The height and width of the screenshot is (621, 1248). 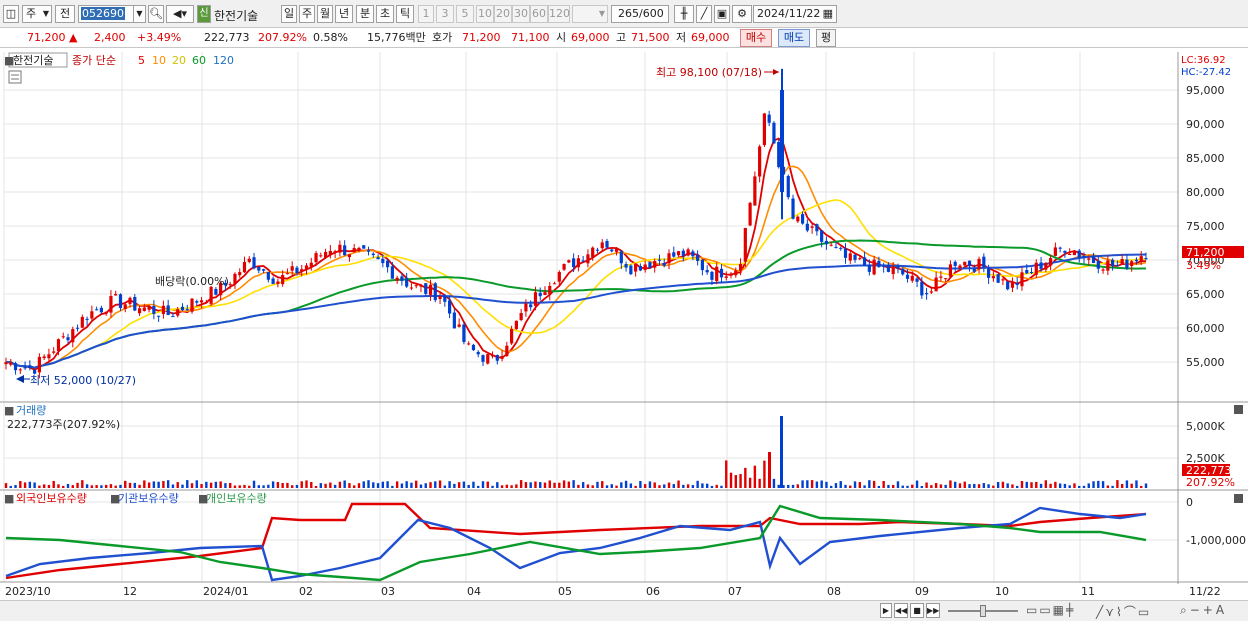 I want to click on tab-tick: 틱, so click(x=405, y=14).